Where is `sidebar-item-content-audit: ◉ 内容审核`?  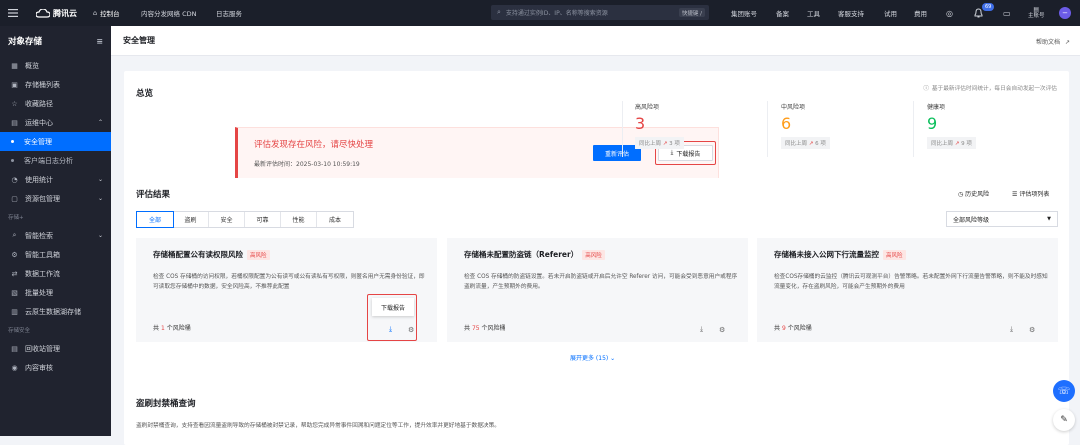
sidebar-item-content-audit: ◉ 内容审核 is located at coordinates (55, 367).